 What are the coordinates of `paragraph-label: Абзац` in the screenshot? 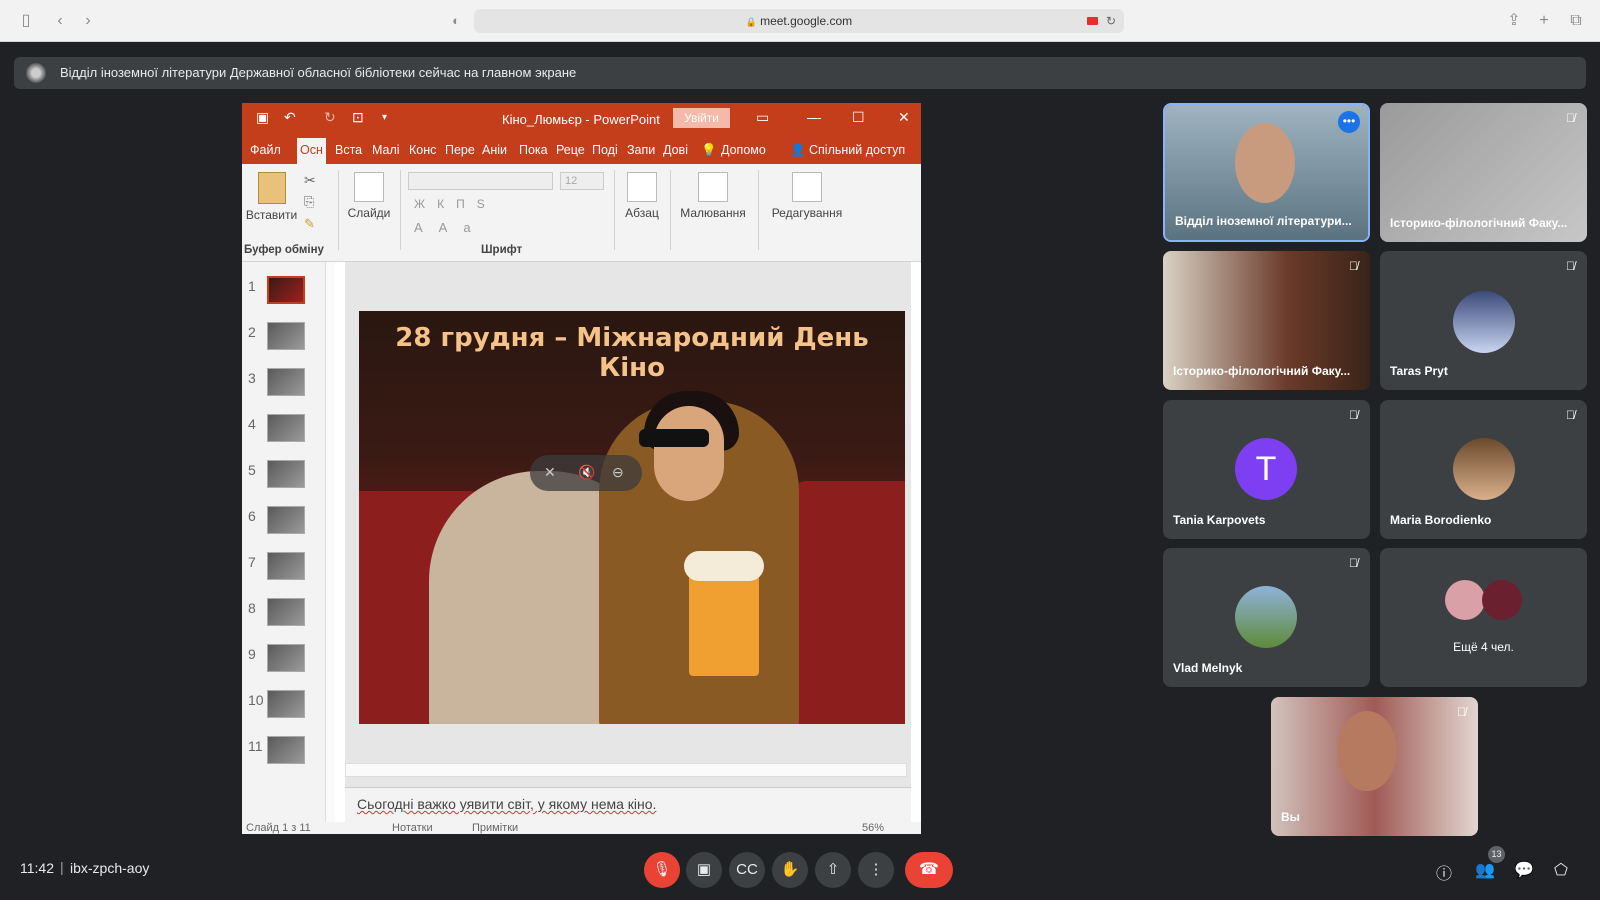 It's located at (642, 213).